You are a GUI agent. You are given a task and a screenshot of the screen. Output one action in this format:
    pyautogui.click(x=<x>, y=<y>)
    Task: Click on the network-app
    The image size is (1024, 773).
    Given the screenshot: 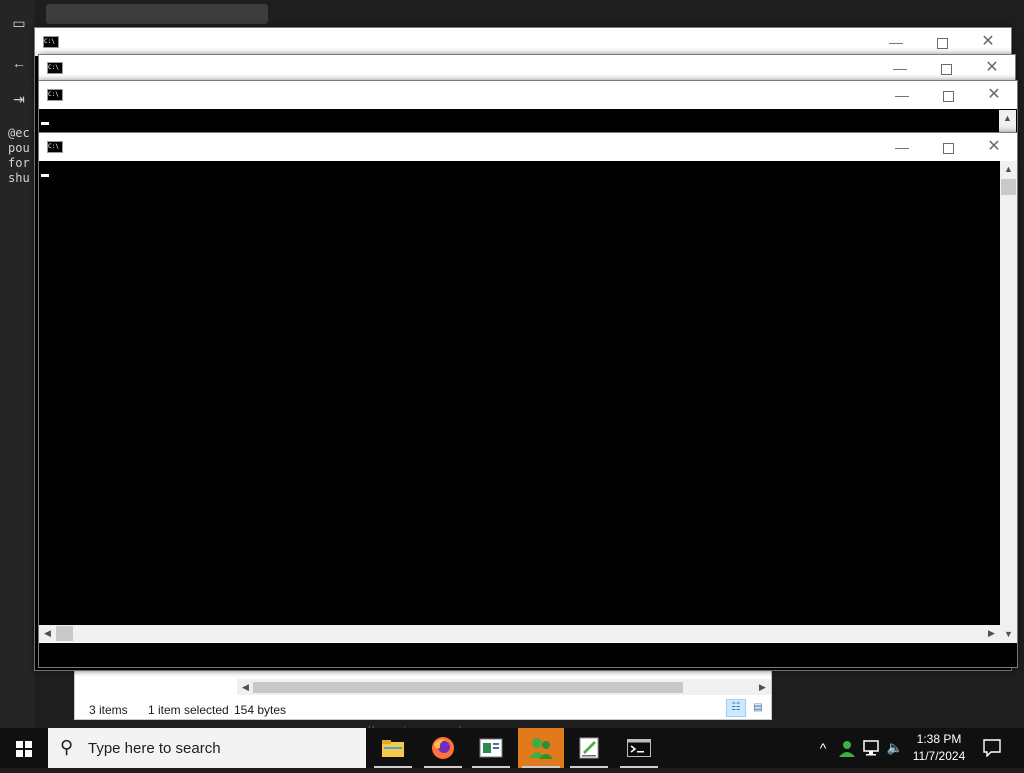 What is the action you would take?
    pyautogui.click(x=491, y=748)
    